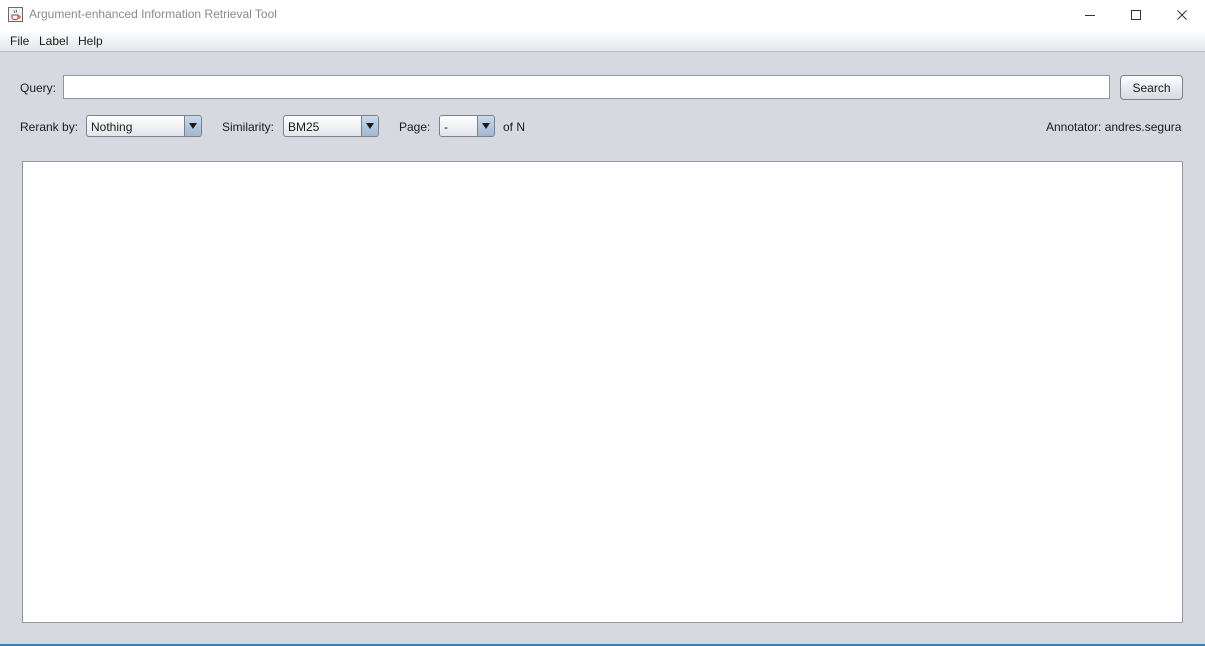 Image resolution: width=1205 pixels, height=646 pixels. What do you see at coordinates (446, 127) in the screenshot?
I see `page-selected-value: -` at bounding box center [446, 127].